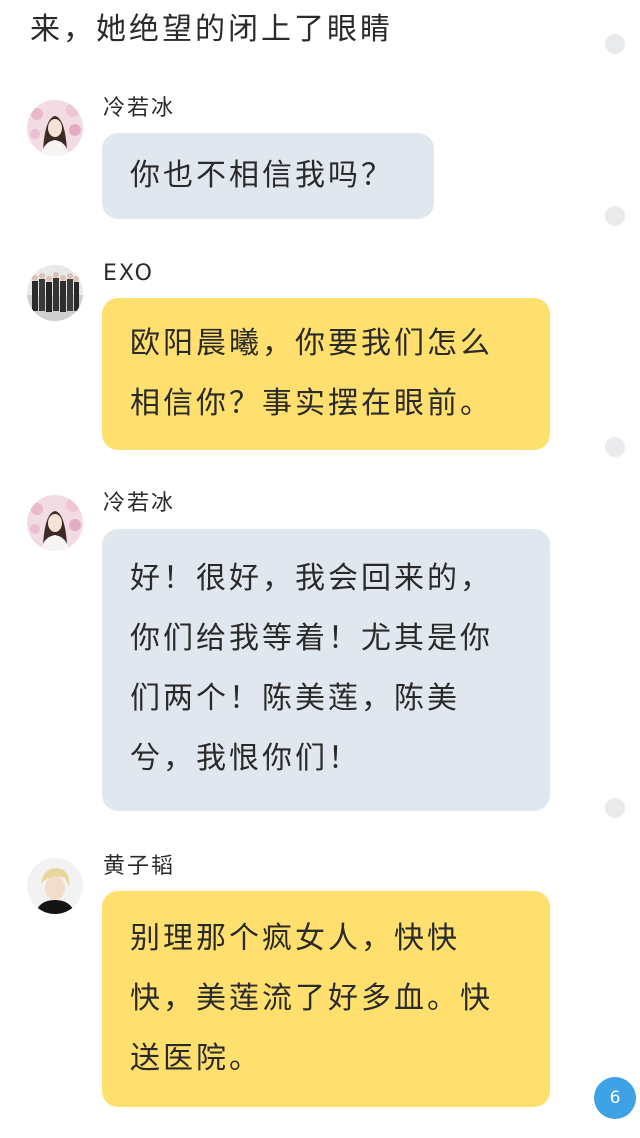 The height and width of the screenshot is (1138, 640). I want to click on message-bubble: 欧阳晨曦，你要我们怎么 相信你？事实摆在眼前。, so click(326, 374).